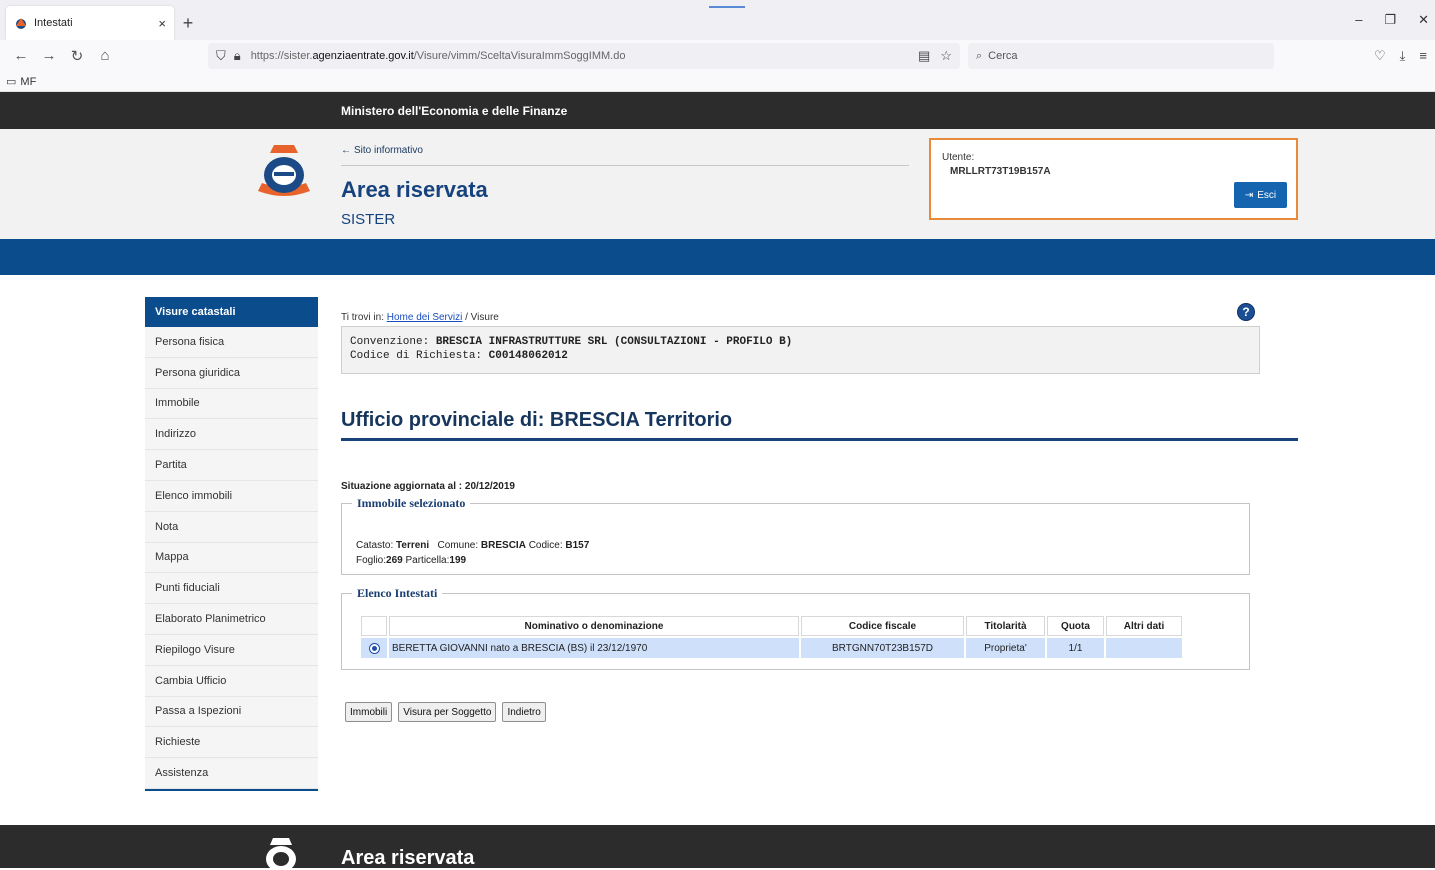  I want to click on header-divider, so click(625, 165).